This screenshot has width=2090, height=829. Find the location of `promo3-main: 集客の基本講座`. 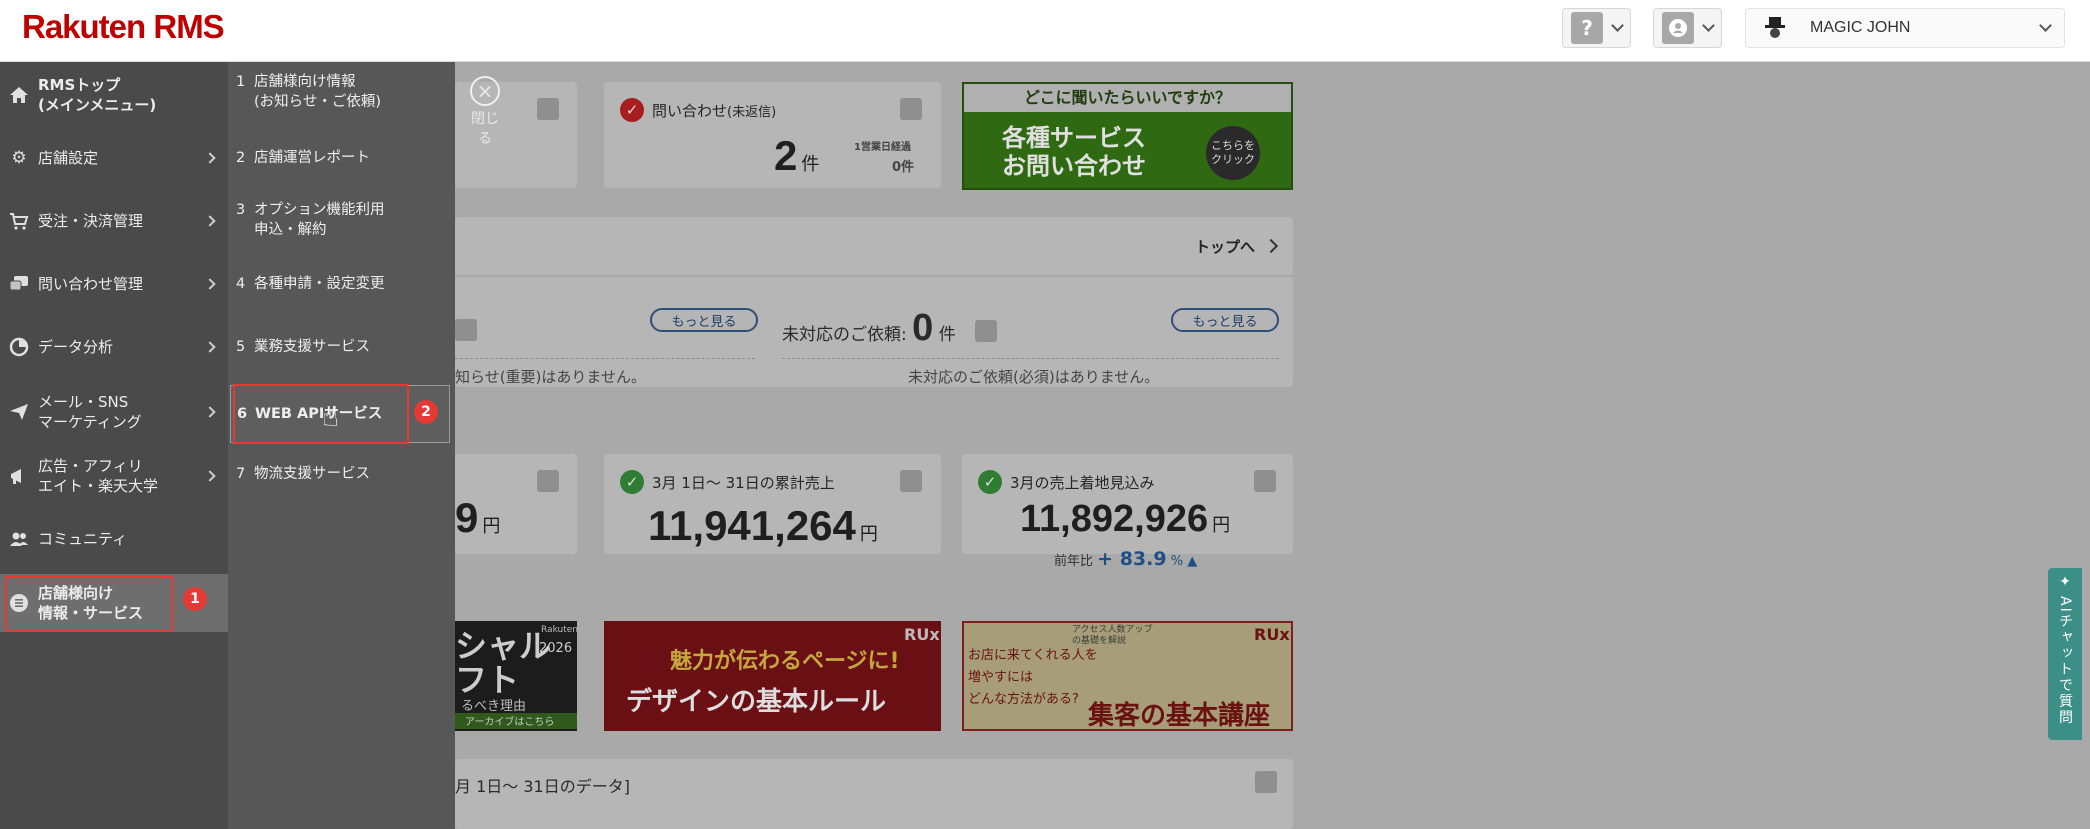

promo3-main: 集客の基本講座 is located at coordinates (1179, 716).